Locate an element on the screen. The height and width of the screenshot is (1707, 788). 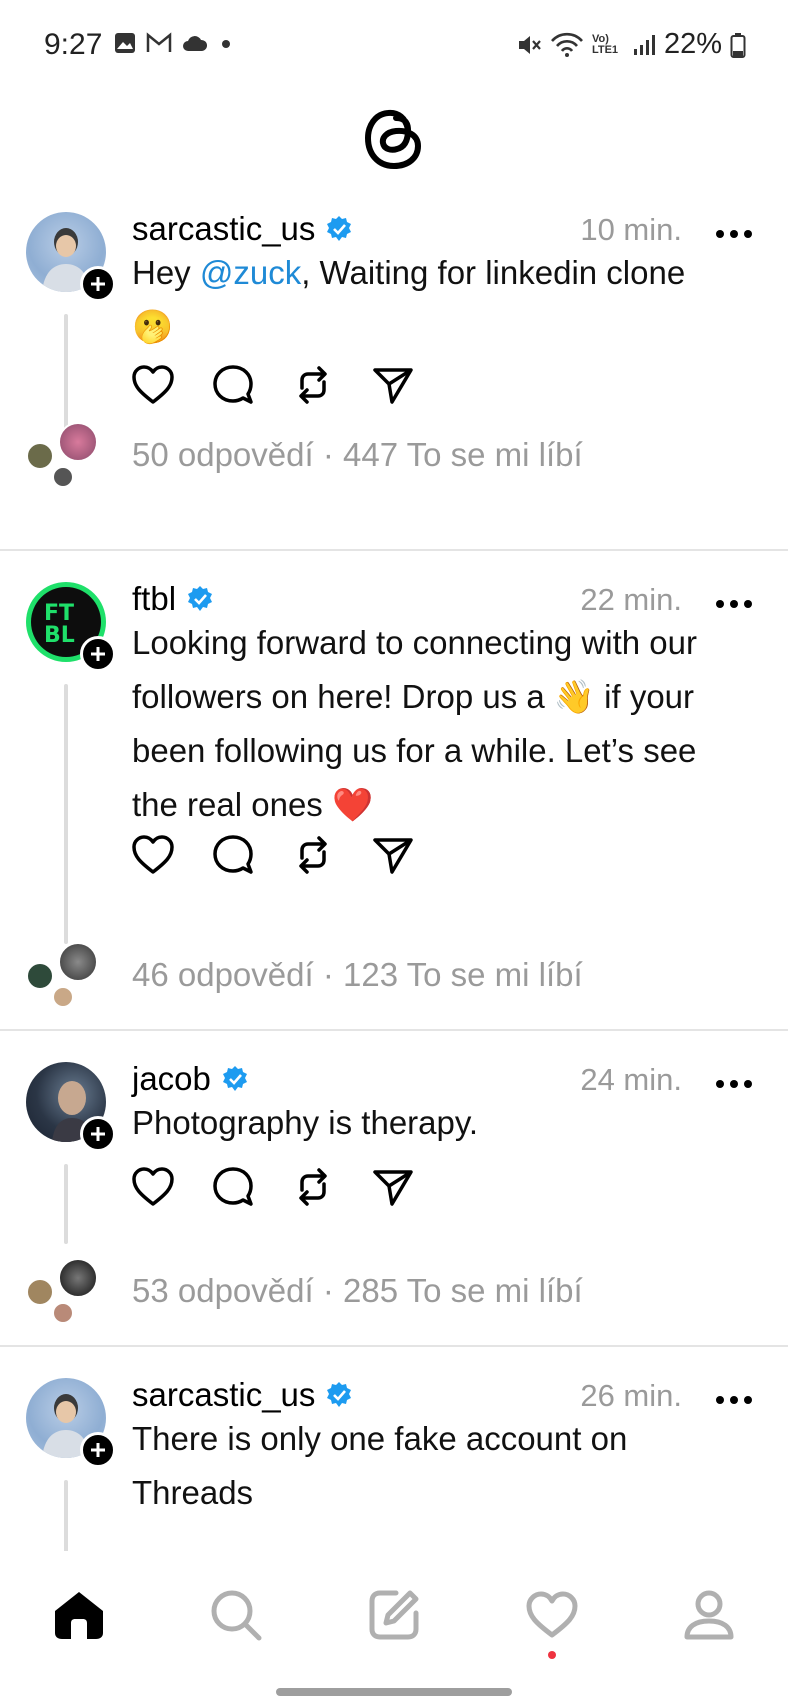
emoji: 🫢 is located at coordinates (153, 326).